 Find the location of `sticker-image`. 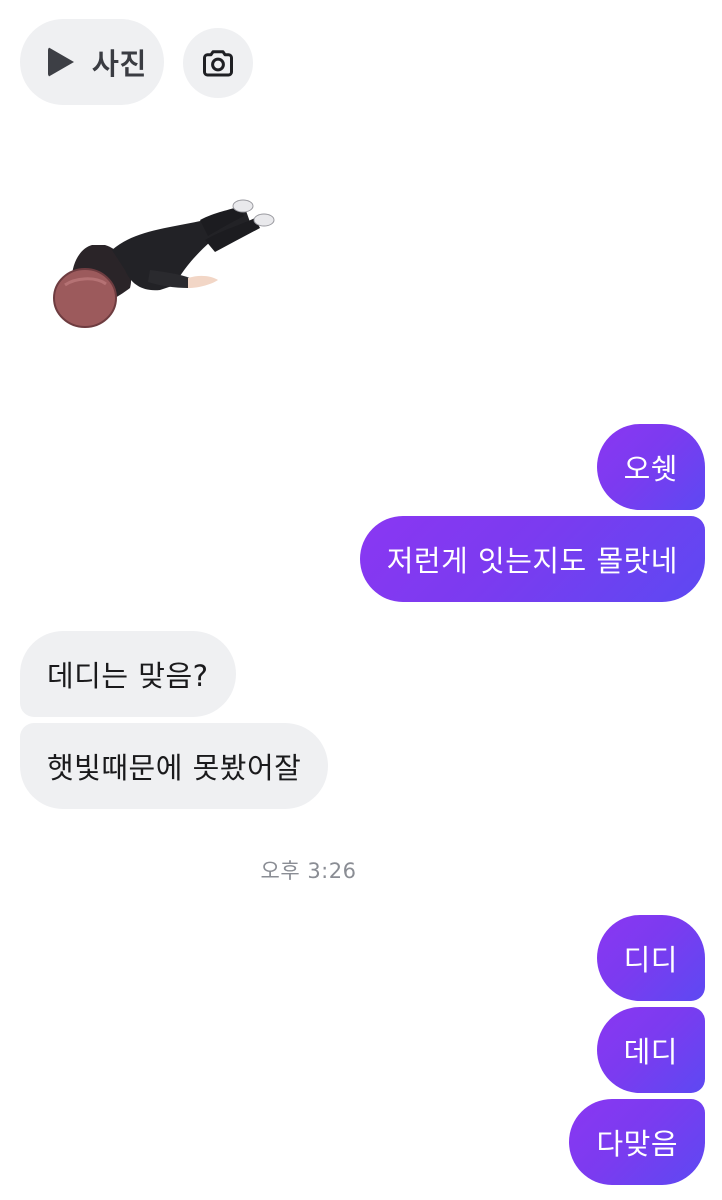

sticker-image is located at coordinates (164, 263).